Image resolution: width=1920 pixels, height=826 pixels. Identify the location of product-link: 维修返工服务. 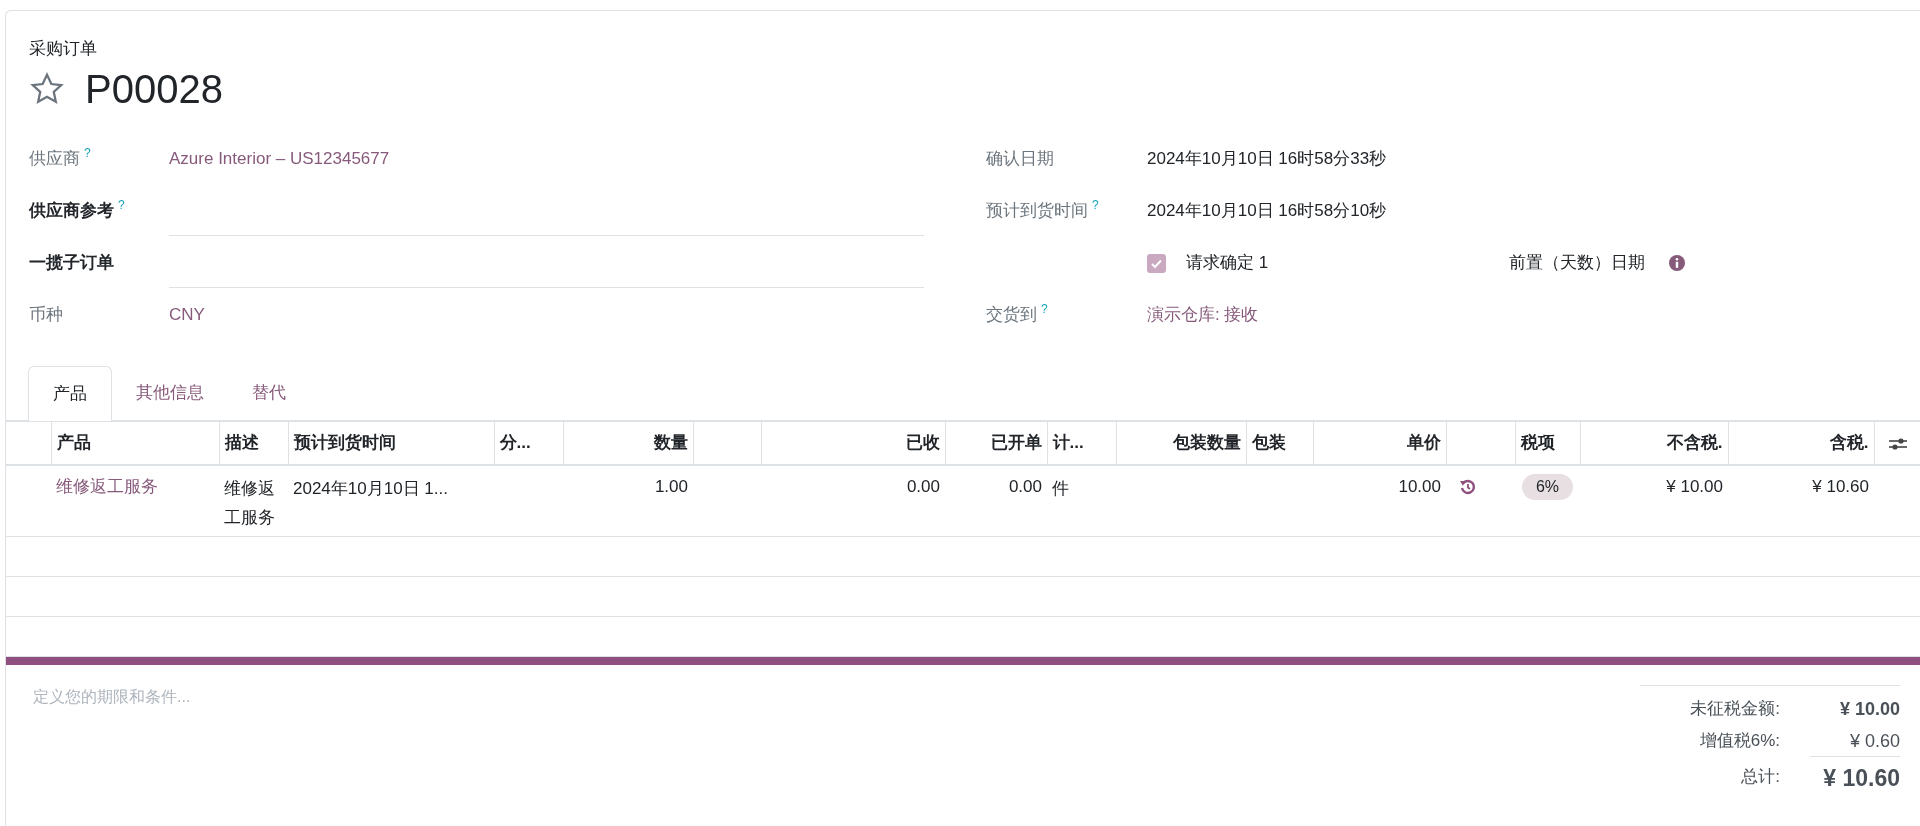
(107, 486).